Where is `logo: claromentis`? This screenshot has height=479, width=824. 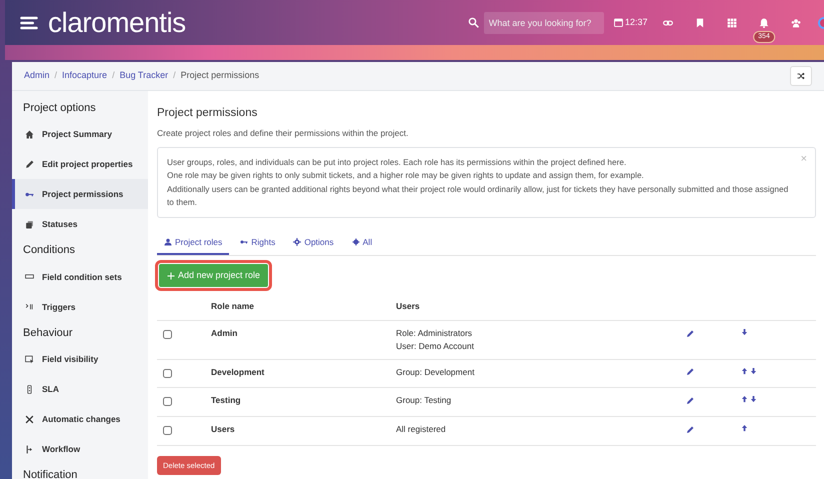 logo: claromentis is located at coordinates (117, 22).